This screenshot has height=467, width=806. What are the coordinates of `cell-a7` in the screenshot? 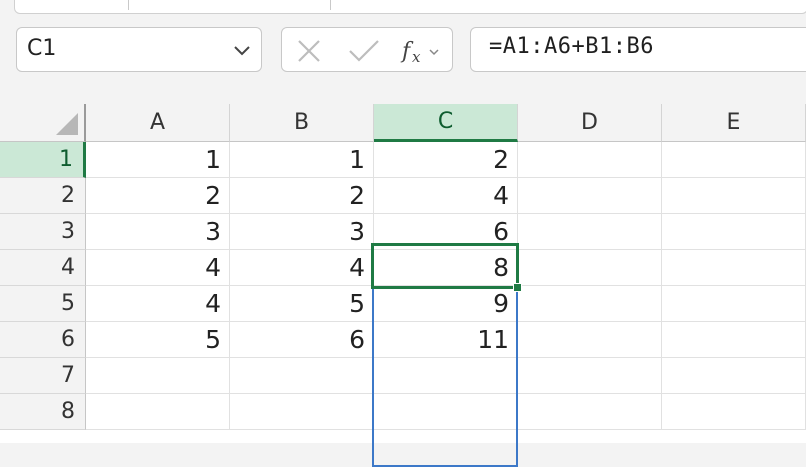 It's located at (158, 376).